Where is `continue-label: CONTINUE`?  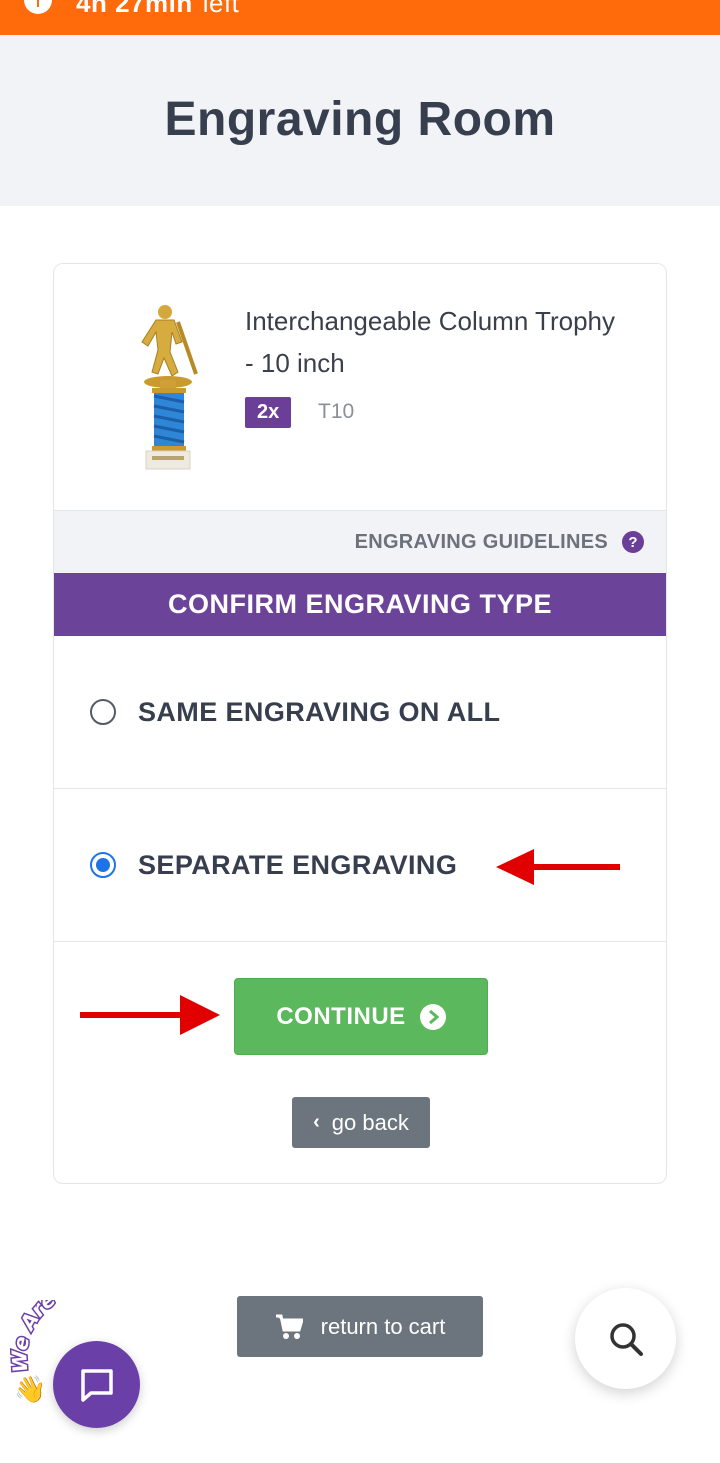
continue-label: CONTINUE is located at coordinates (341, 1016).